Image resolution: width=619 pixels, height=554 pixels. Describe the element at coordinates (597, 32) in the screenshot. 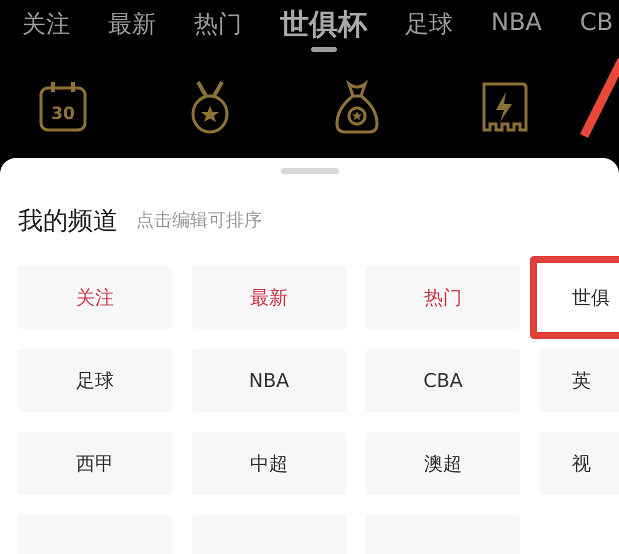

I see `channel-tab: CB` at that location.